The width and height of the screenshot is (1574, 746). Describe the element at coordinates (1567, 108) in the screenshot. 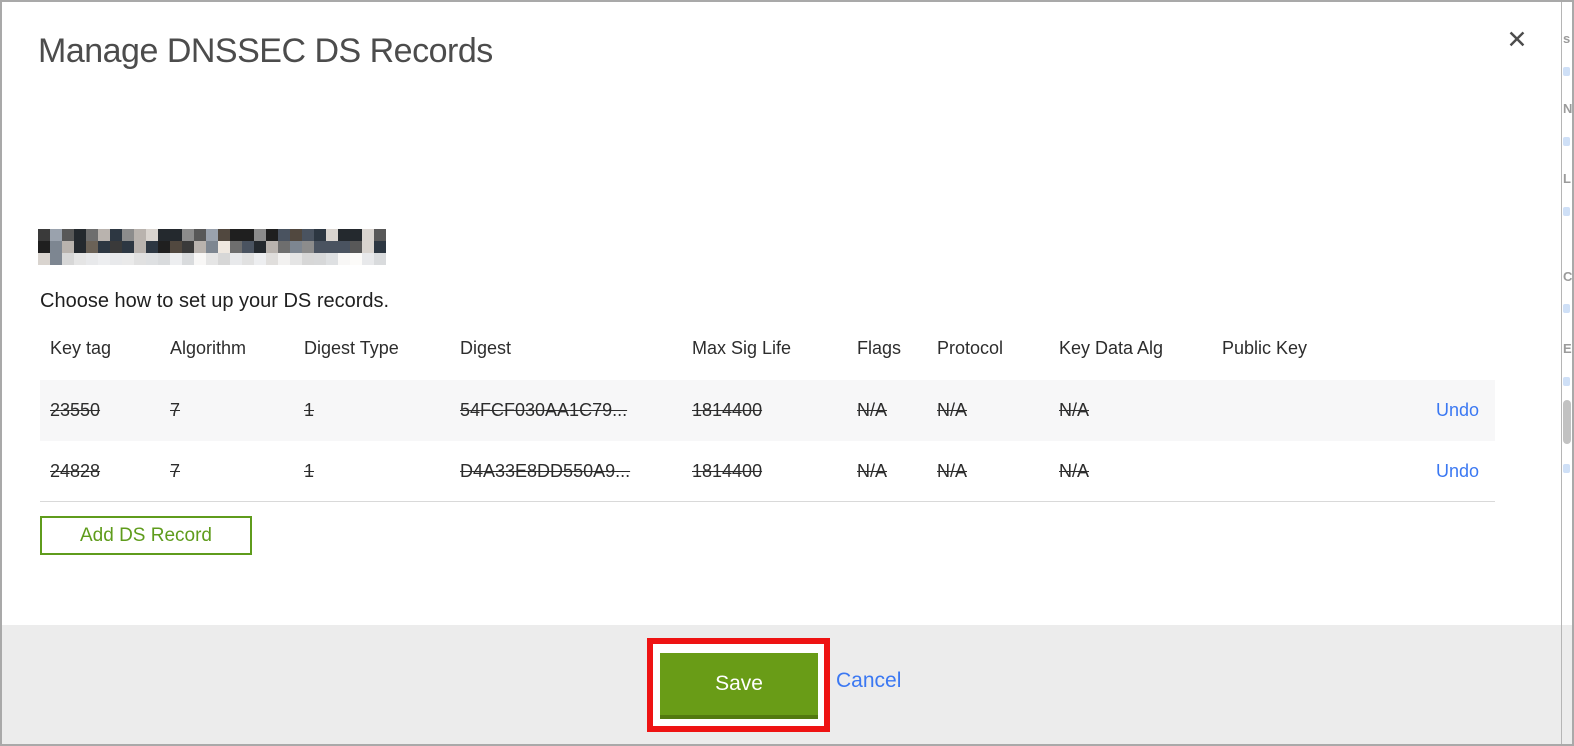

I see `background-text-fragment: N` at that location.